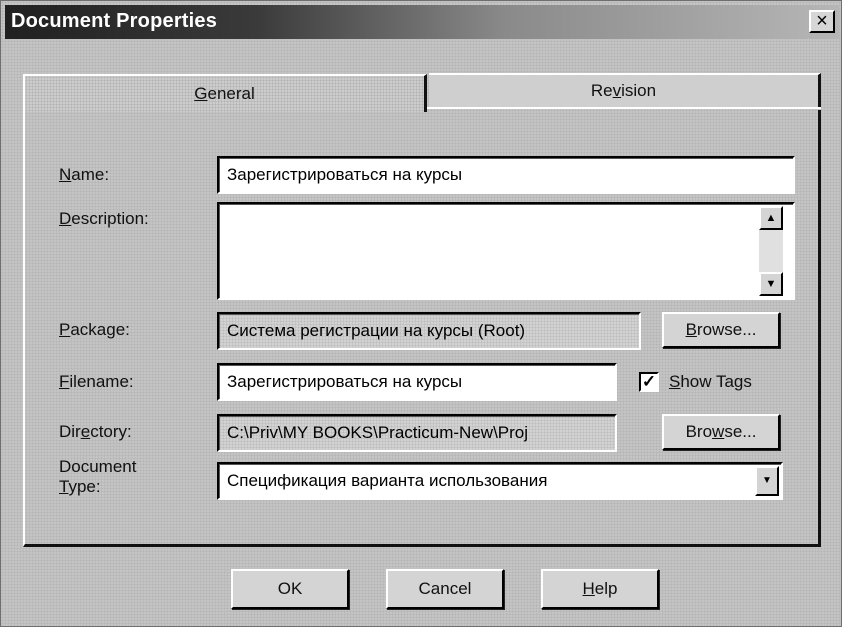  What do you see at coordinates (624, 108) in the screenshot?
I see `tab-panel-edge` at bounding box center [624, 108].